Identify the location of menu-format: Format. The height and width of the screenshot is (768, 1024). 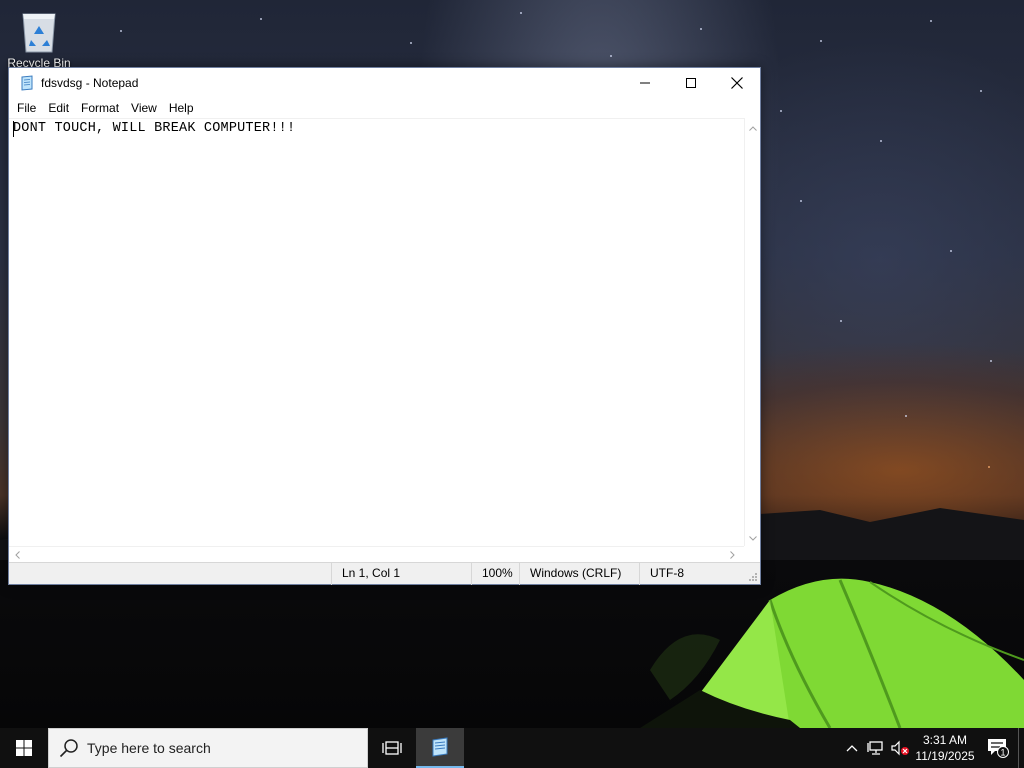
(100, 108).